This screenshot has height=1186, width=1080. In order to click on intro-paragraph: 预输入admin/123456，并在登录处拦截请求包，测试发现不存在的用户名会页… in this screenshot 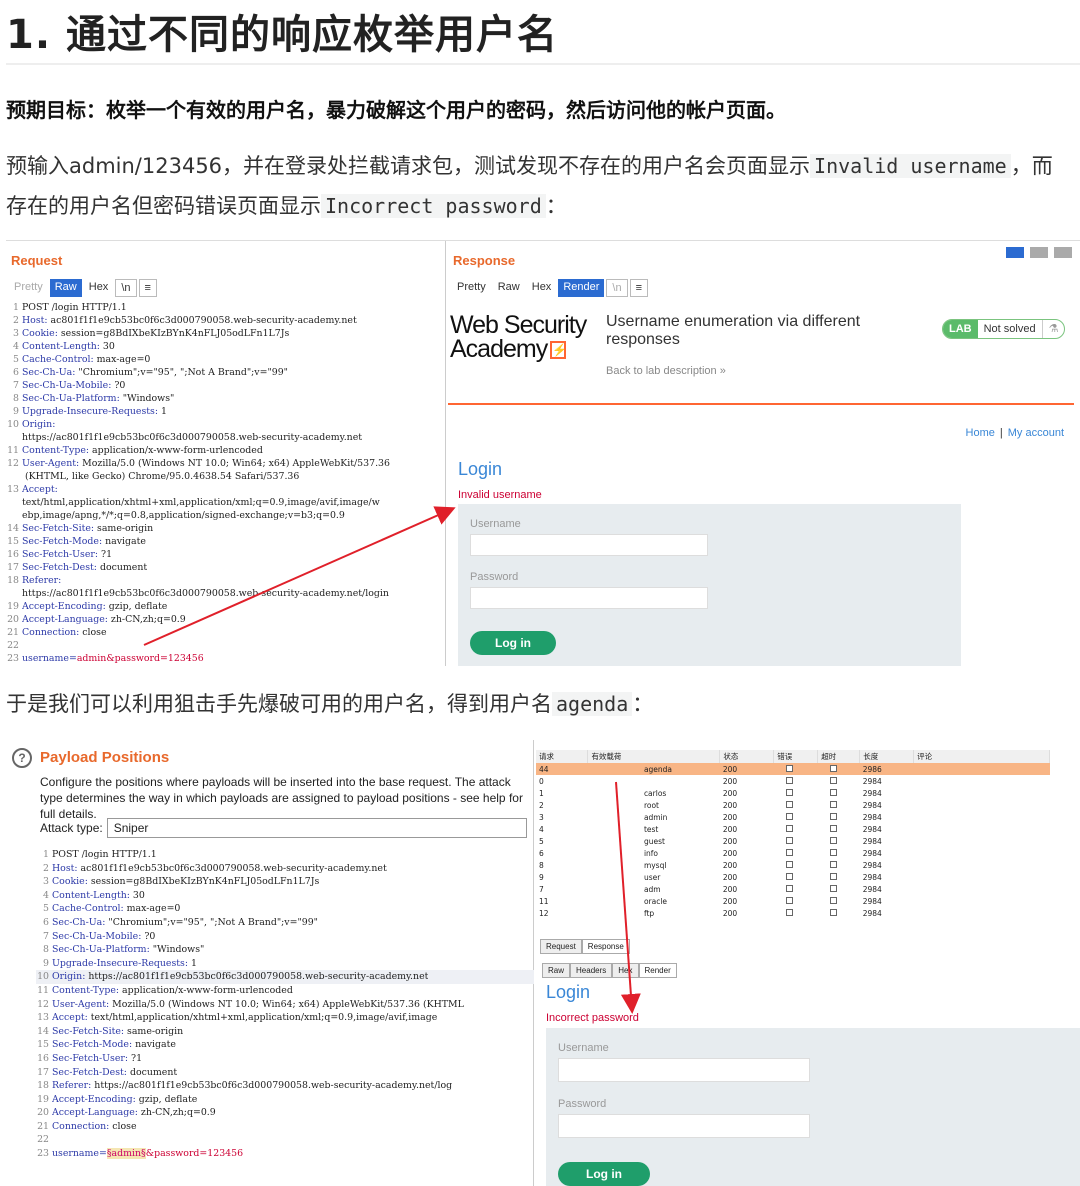, I will do `click(536, 186)`.